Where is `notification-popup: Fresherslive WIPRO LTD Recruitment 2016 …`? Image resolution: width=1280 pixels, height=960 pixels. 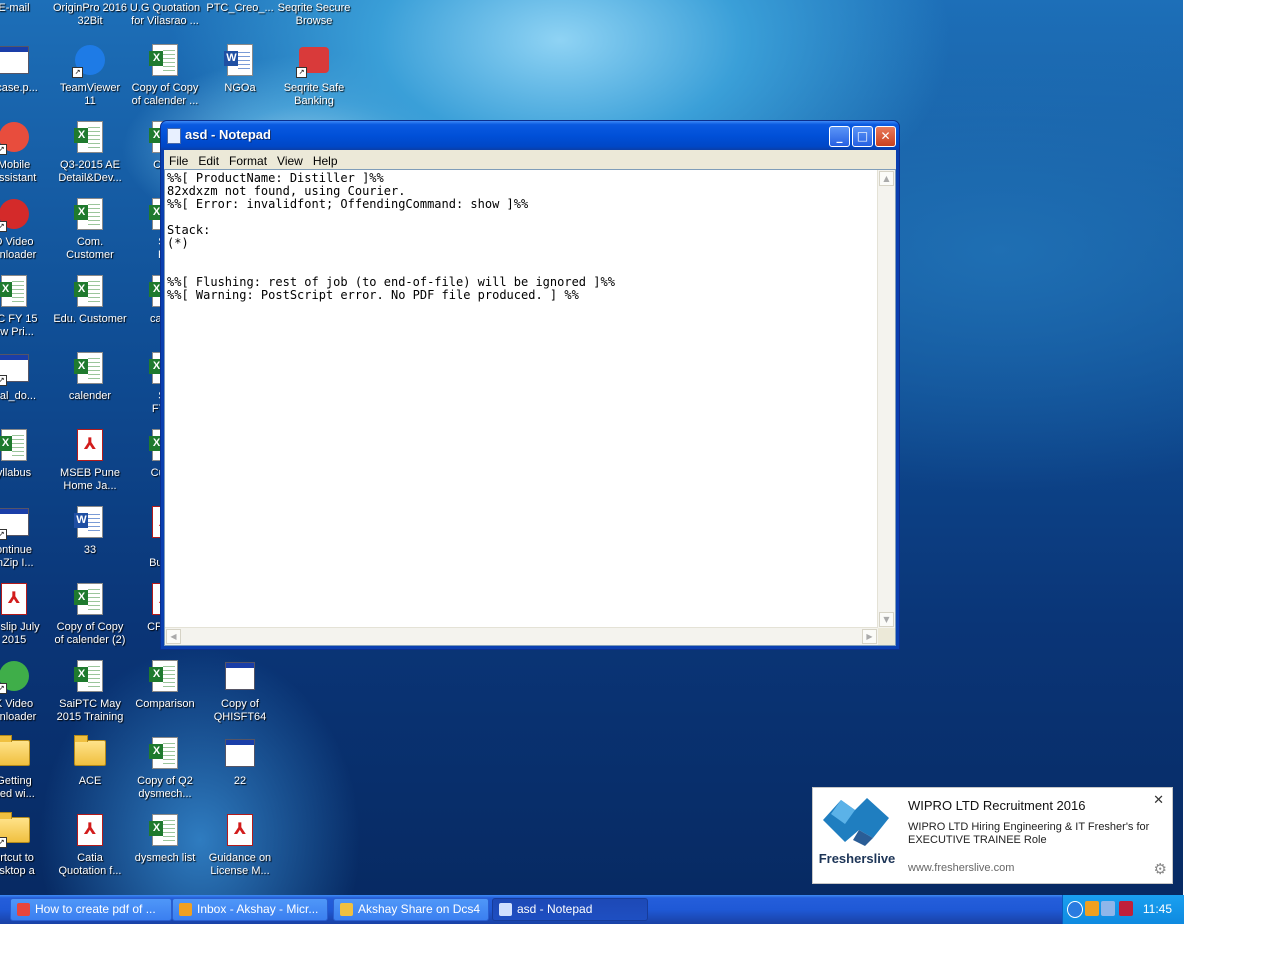 notification-popup: Fresherslive WIPRO LTD Recruitment 2016 … is located at coordinates (992, 835).